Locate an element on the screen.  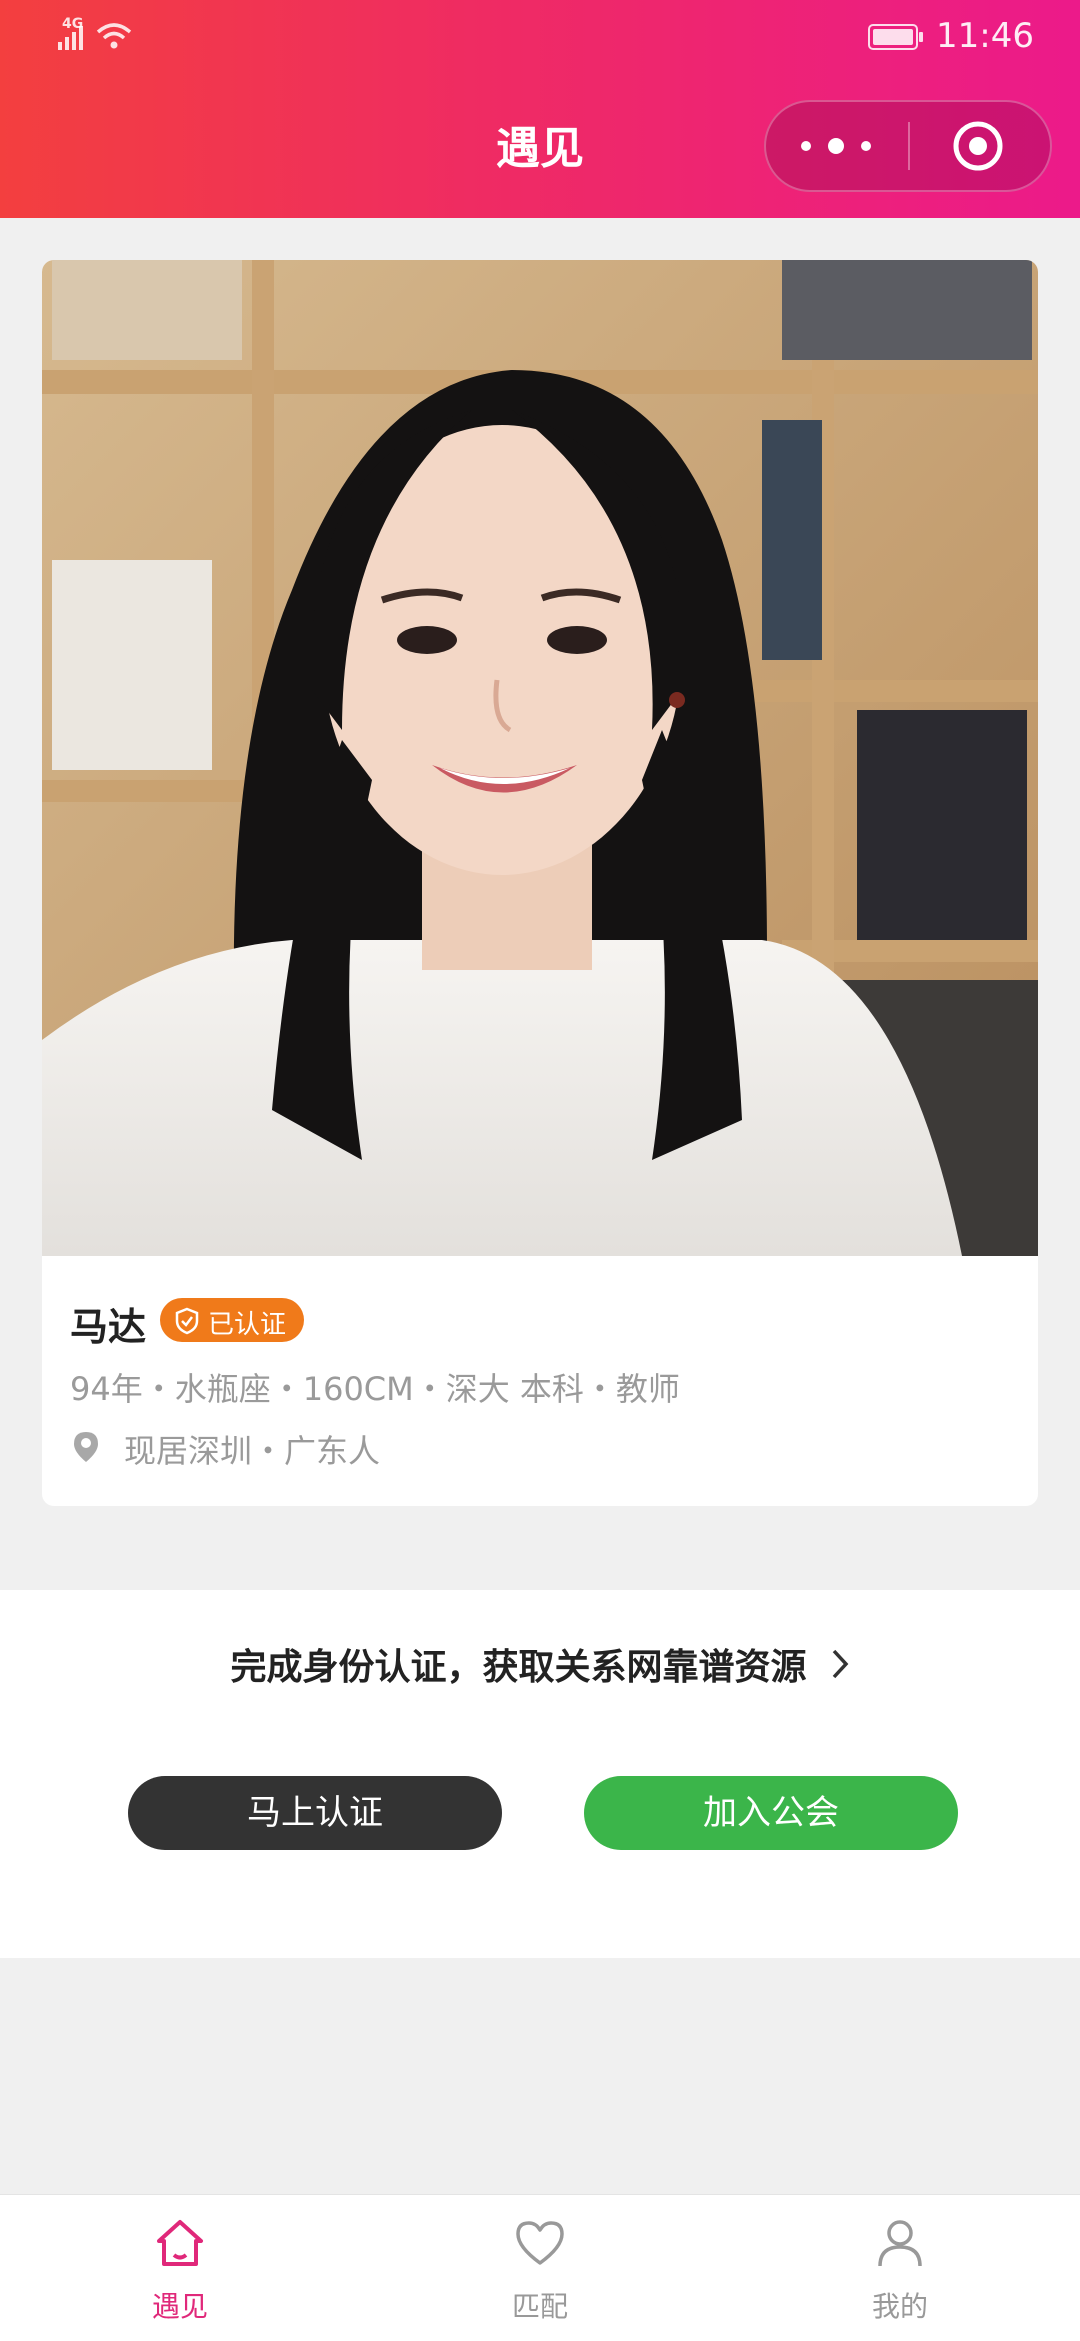
verify-promo-link: 完成身份认证，获取关系网靠谱资源 is located at coordinates (540, 1673).